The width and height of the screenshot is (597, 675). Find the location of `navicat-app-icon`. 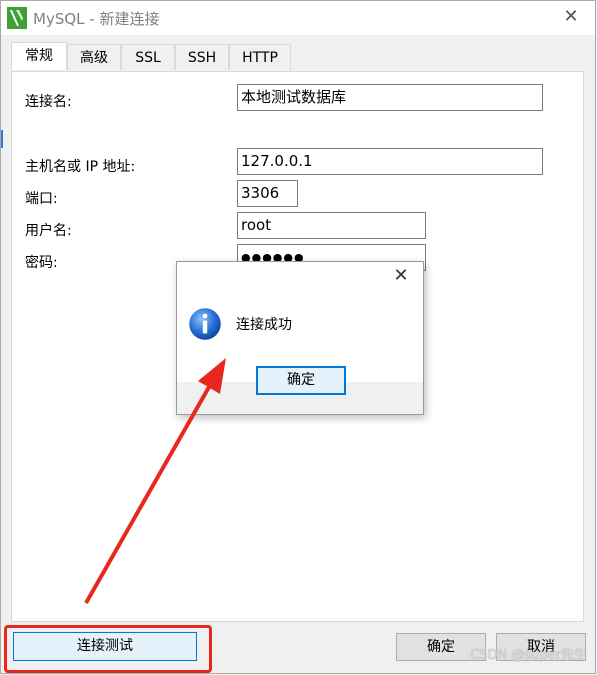

navicat-app-icon is located at coordinates (17, 18).